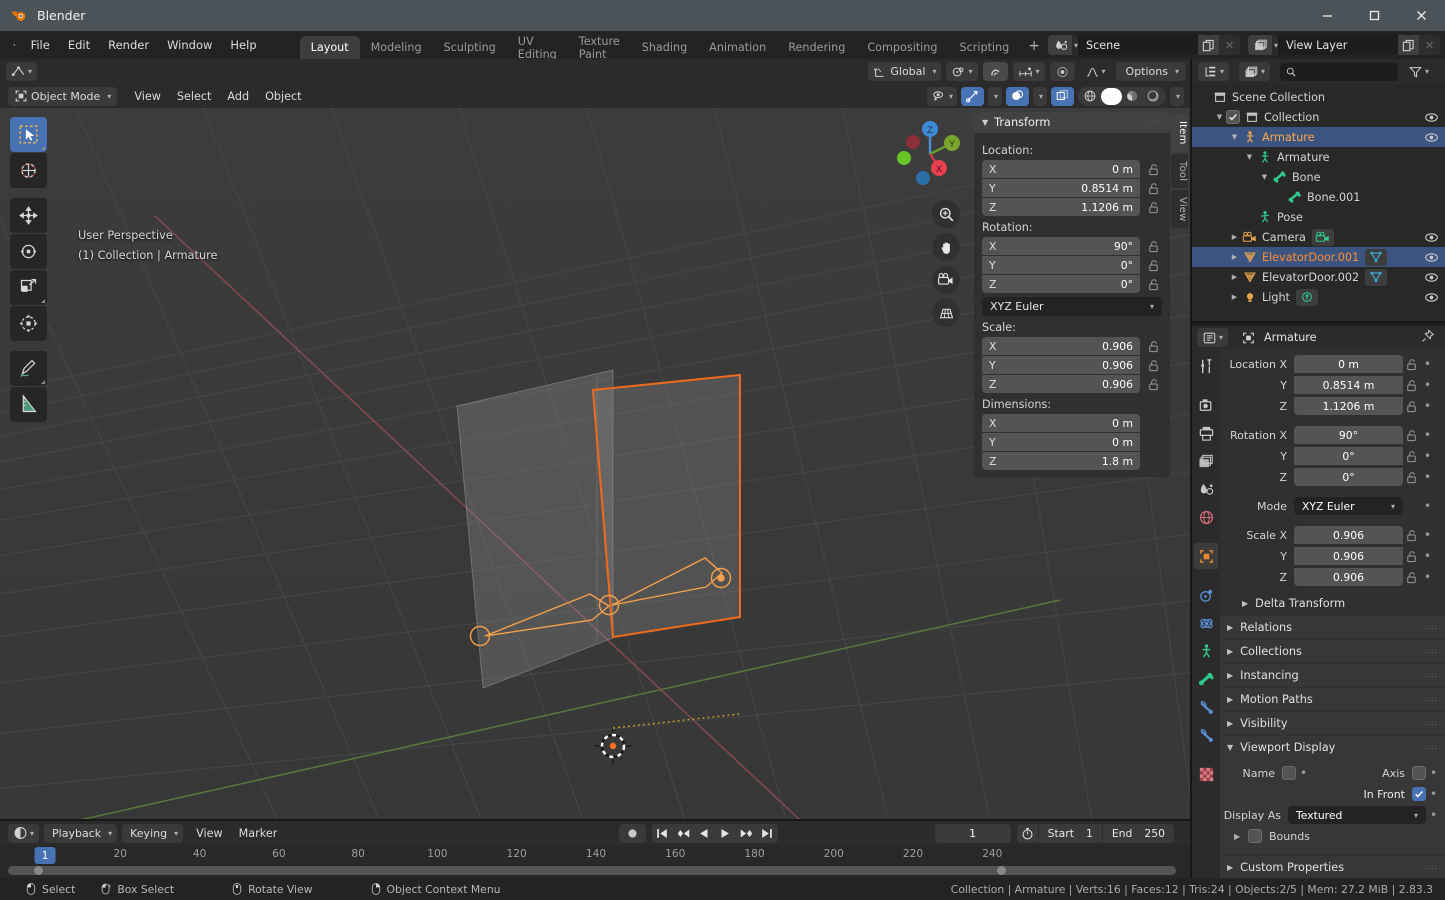  I want to click on maximize-button, so click(1374, 15).